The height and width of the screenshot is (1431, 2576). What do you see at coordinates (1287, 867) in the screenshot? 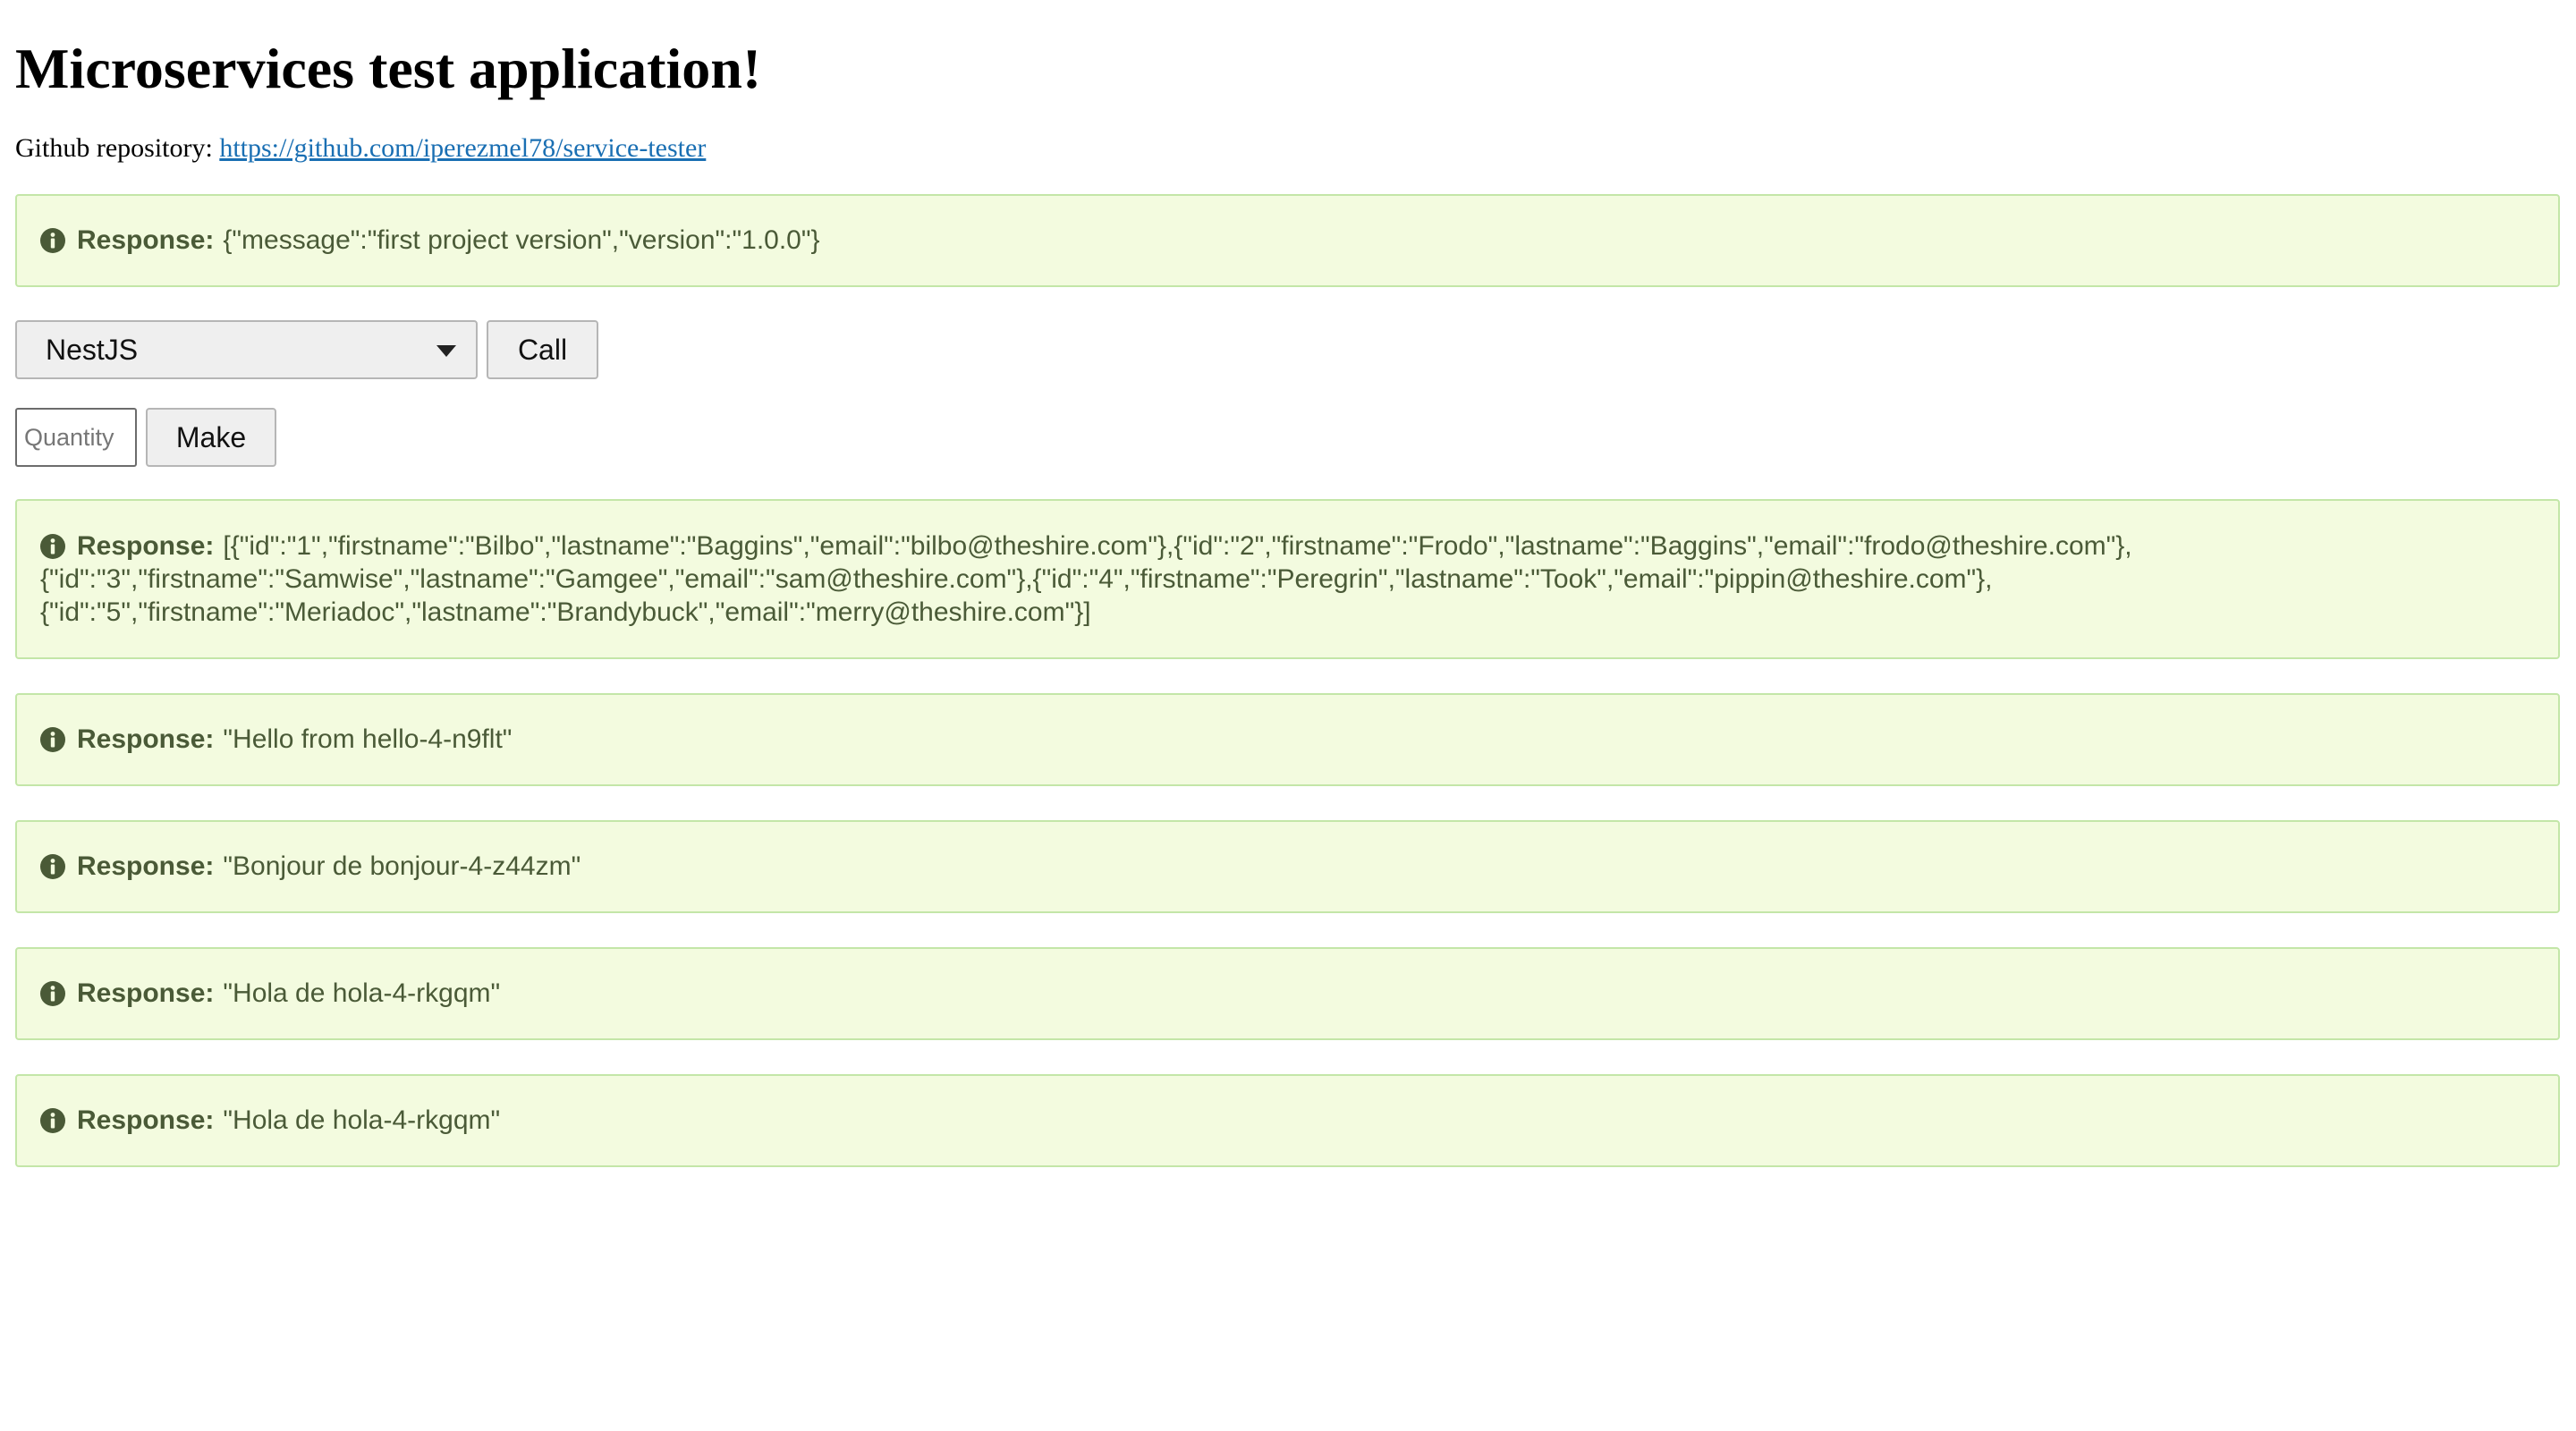
I see `bonjour-response-alert: Response: "Bonjour de bonjour-4-z44zm"` at bounding box center [1287, 867].